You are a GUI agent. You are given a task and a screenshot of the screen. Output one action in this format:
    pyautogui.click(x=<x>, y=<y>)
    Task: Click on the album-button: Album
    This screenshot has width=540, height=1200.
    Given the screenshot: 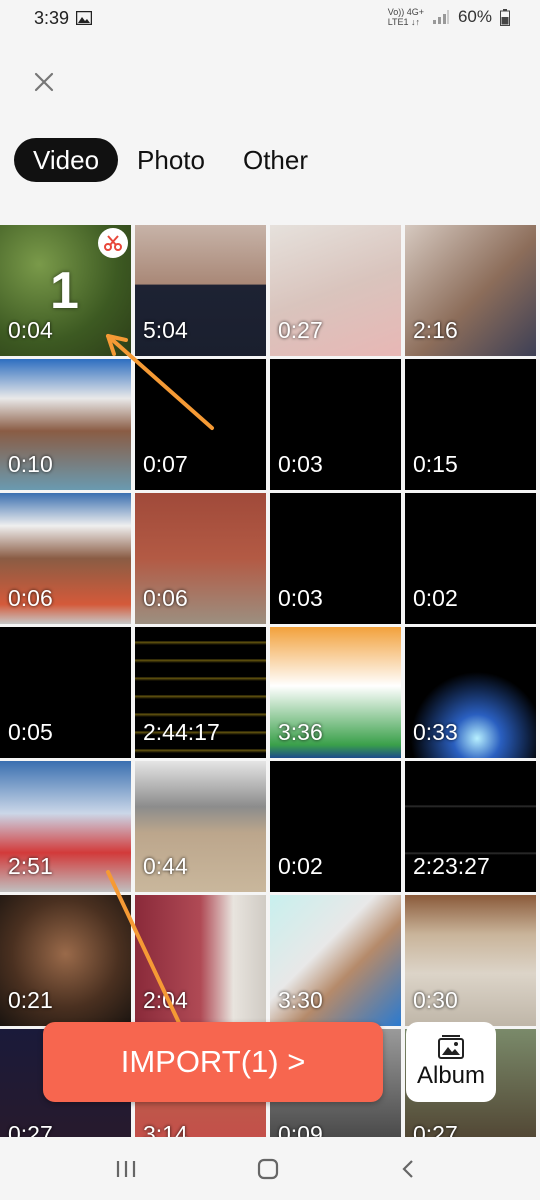 What is the action you would take?
    pyautogui.click(x=451, y=1062)
    